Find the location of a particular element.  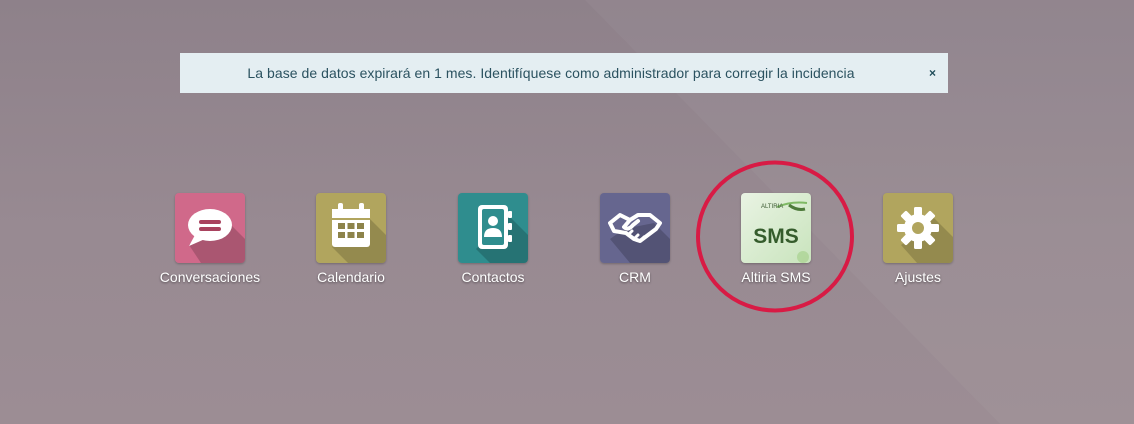

contact-book-icon is located at coordinates (493, 228).